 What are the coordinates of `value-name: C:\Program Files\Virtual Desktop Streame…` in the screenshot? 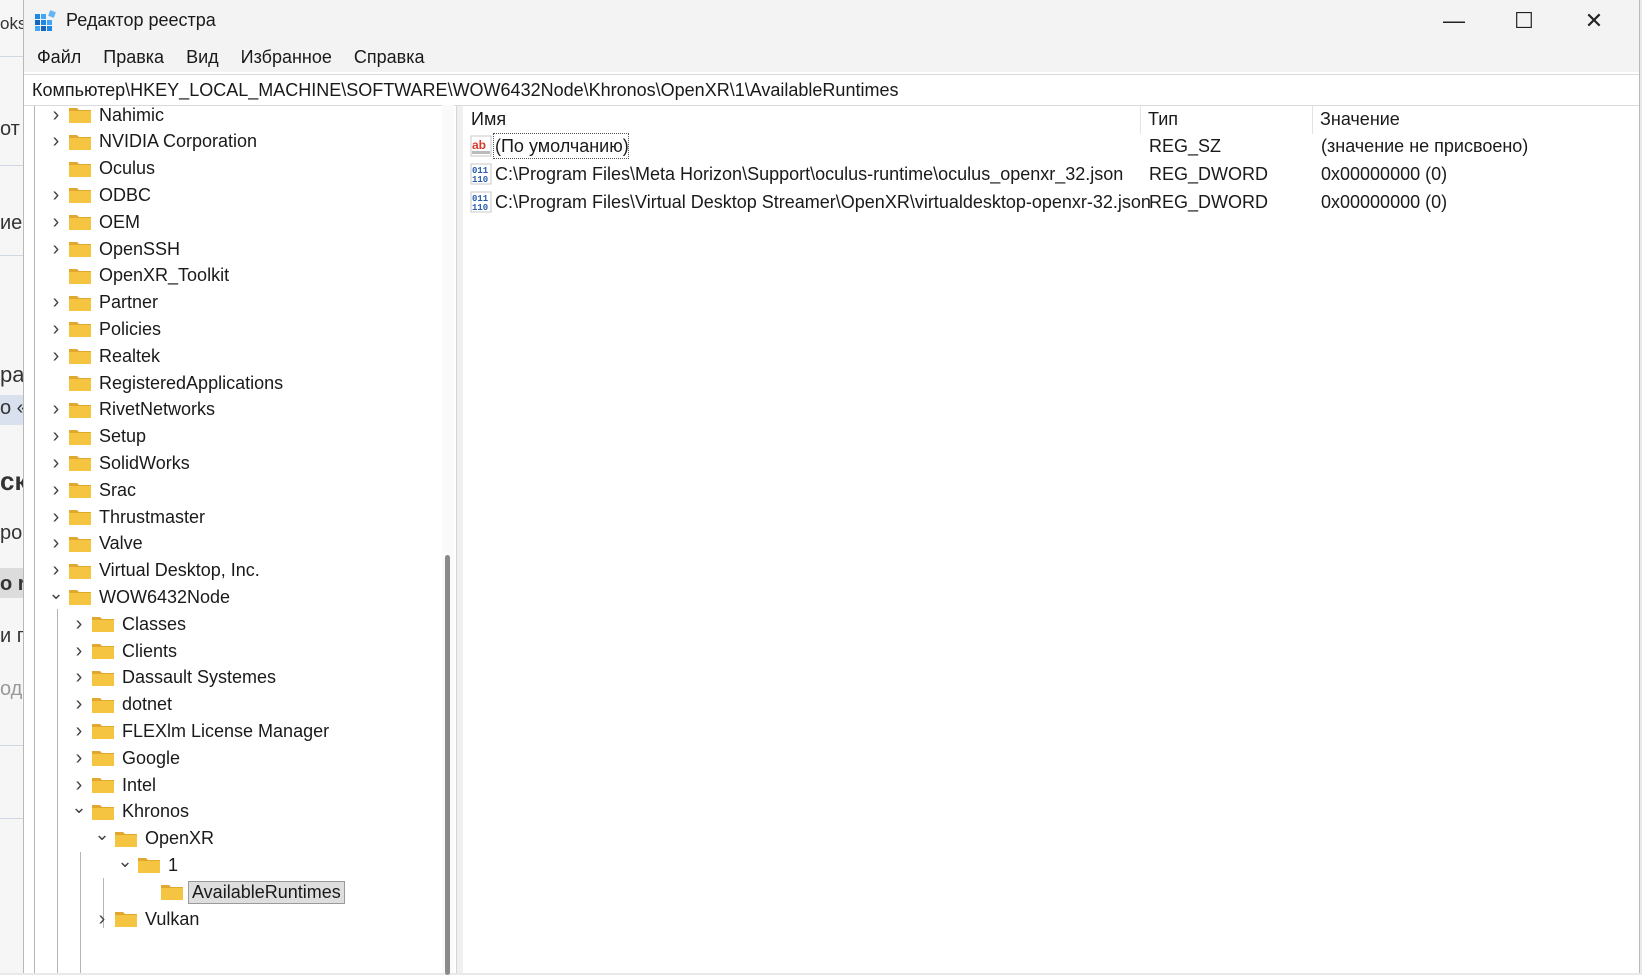 It's located at (823, 202).